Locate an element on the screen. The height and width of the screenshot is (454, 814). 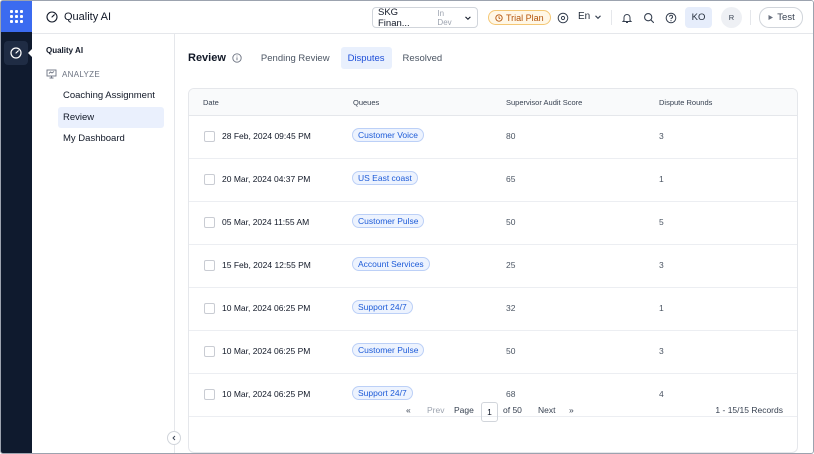
app-title-text: Quality AI is located at coordinates (88, 17).